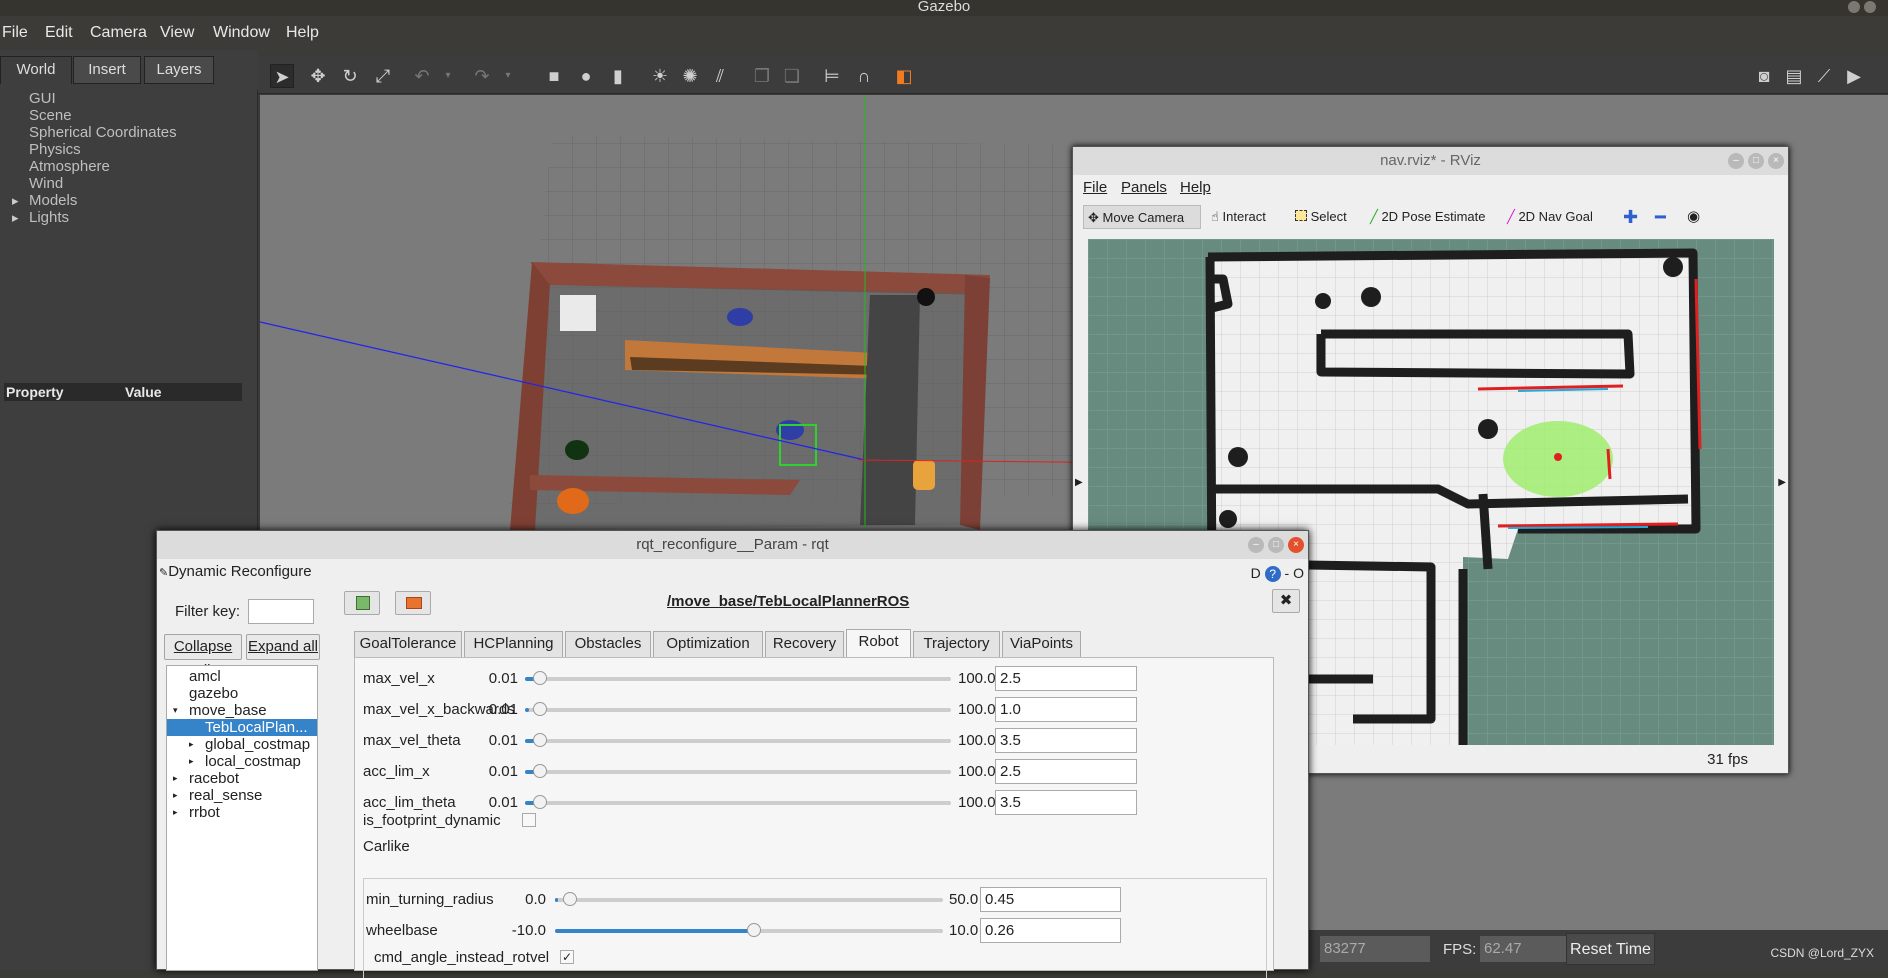  What do you see at coordinates (586, 76) in the screenshot?
I see `sphere-icon: ●` at bounding box center [586, 76].